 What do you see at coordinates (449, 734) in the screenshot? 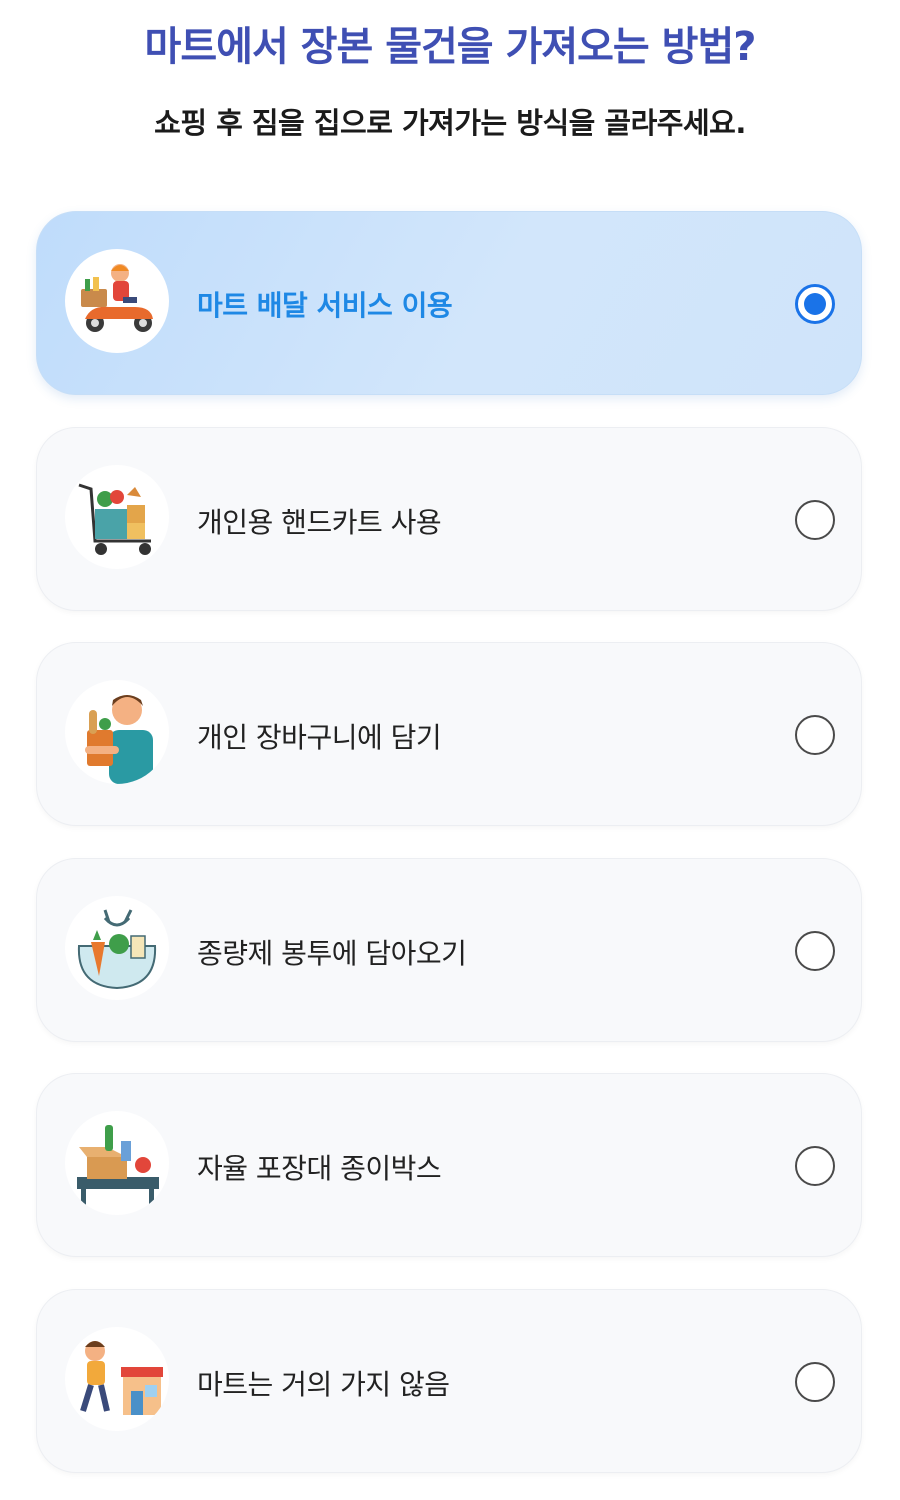
I see `option-personal-bag: 개인 장바구니에 담기` at bounding box center [449, 734].